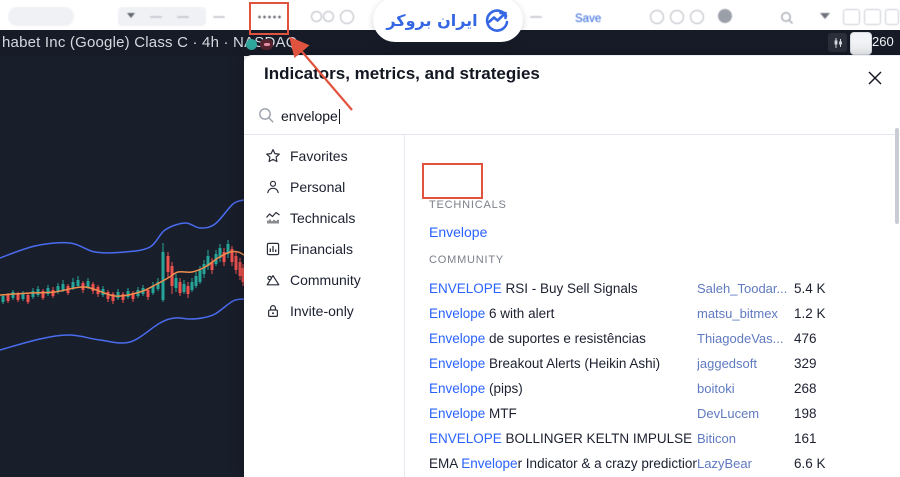  Describe the element at coordinates (402, 73) in the screenshot. I see `dialog-title: Indicators, metrics, and strategies` at that location.